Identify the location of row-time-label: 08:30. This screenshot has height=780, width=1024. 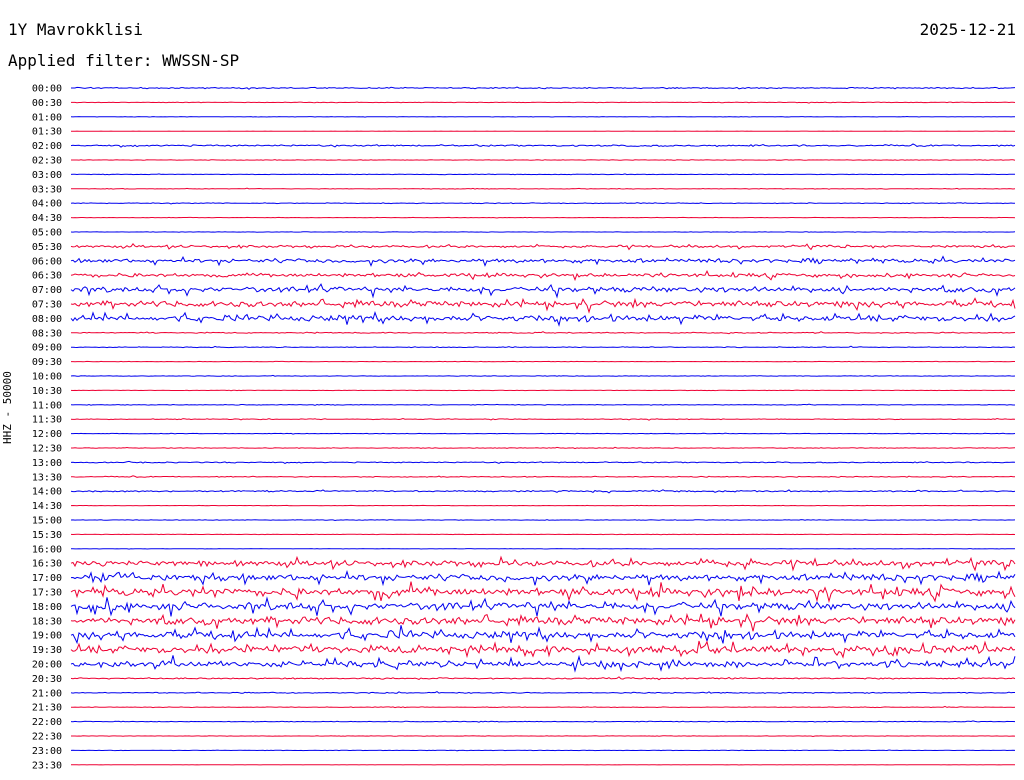
(47, 333).